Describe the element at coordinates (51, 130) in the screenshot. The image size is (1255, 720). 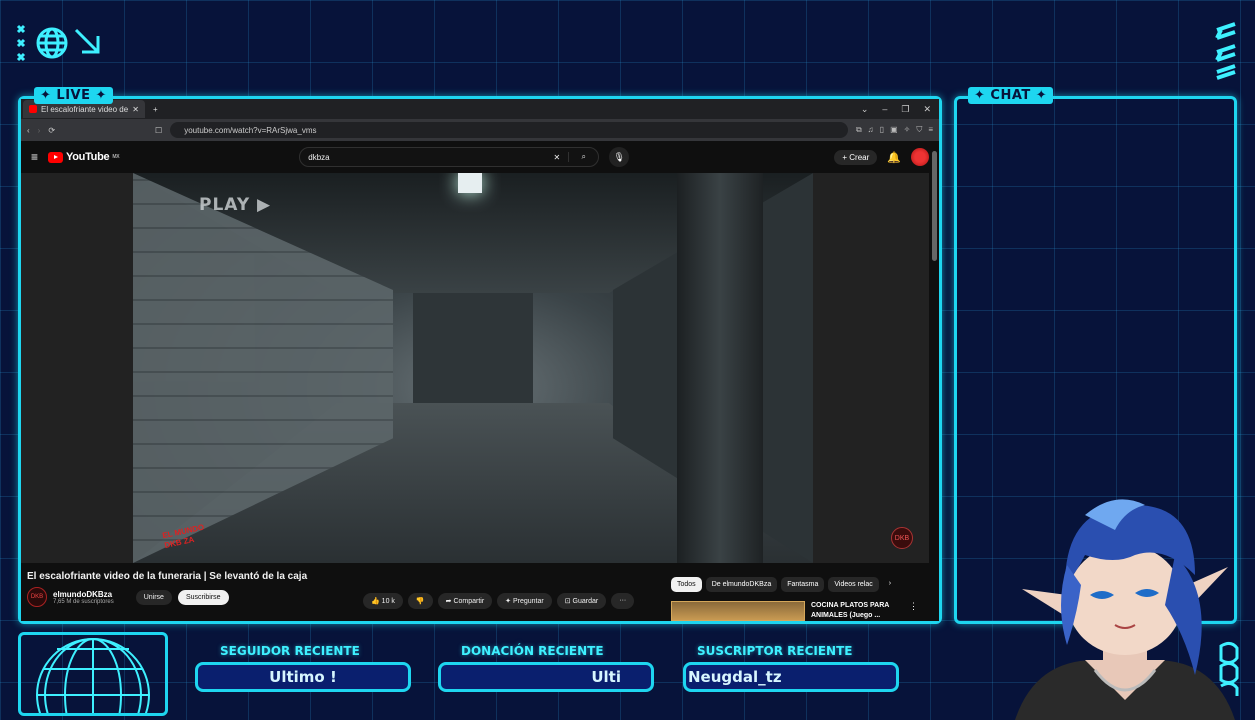
I see `reload-icon: ⟳` at that location.